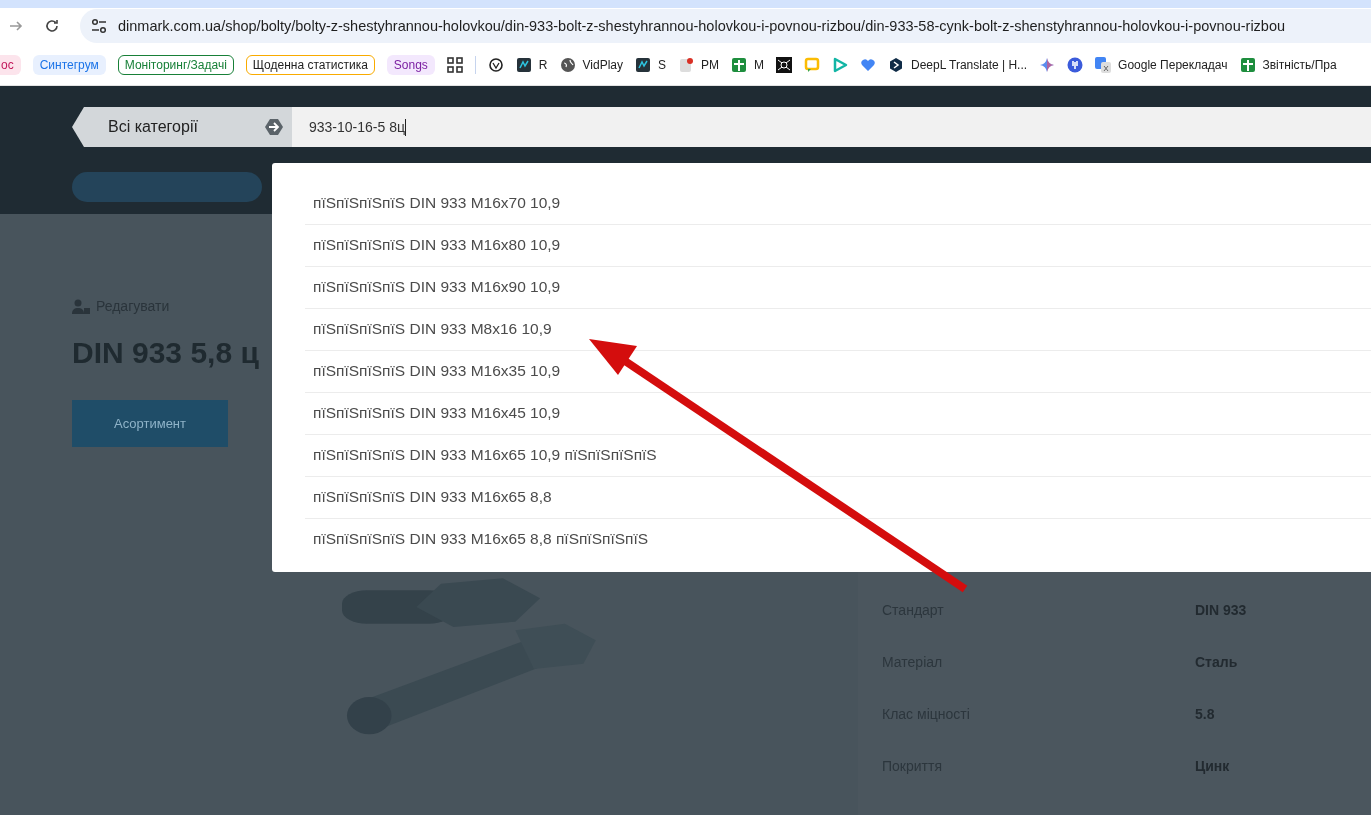  I want to click on search-field: 933-10-16-5 8ц, so click(831, 127).